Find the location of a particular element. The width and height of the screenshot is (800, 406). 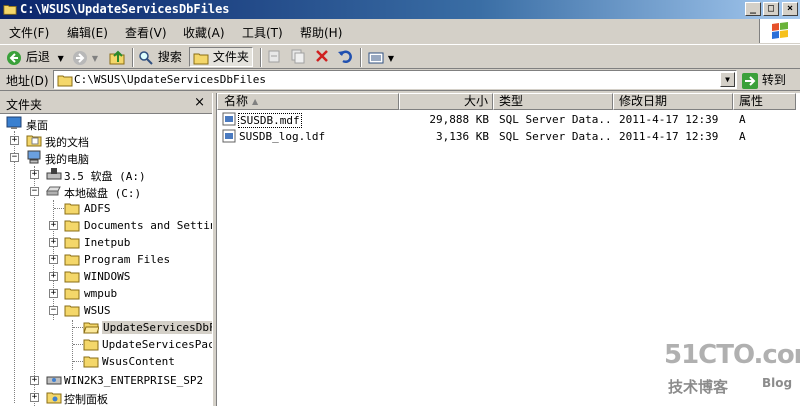

undo-button is located at coordinates (345, 57).